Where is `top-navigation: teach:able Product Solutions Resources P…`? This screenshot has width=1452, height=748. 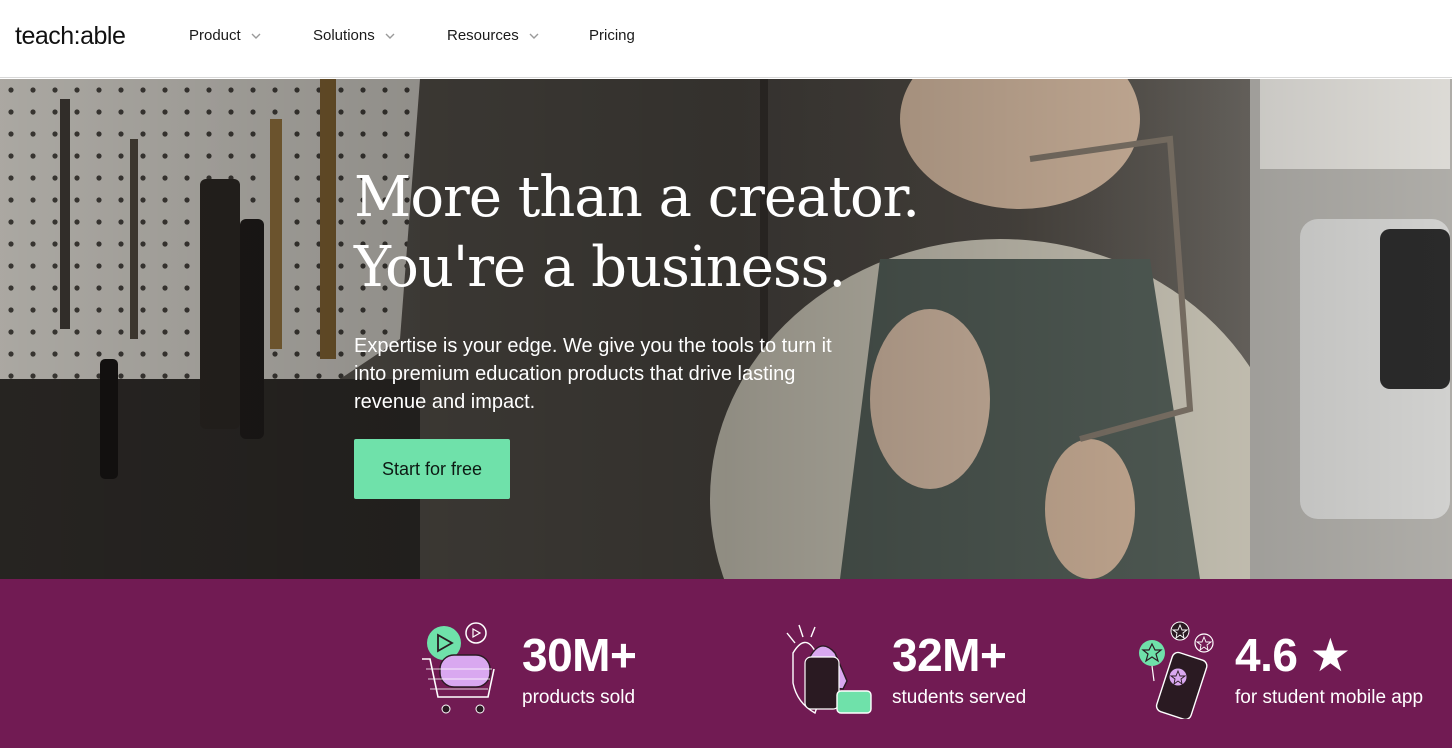 top-navigation: teach:able Product Solutions Resources P… is located at coordinates (726, 39).